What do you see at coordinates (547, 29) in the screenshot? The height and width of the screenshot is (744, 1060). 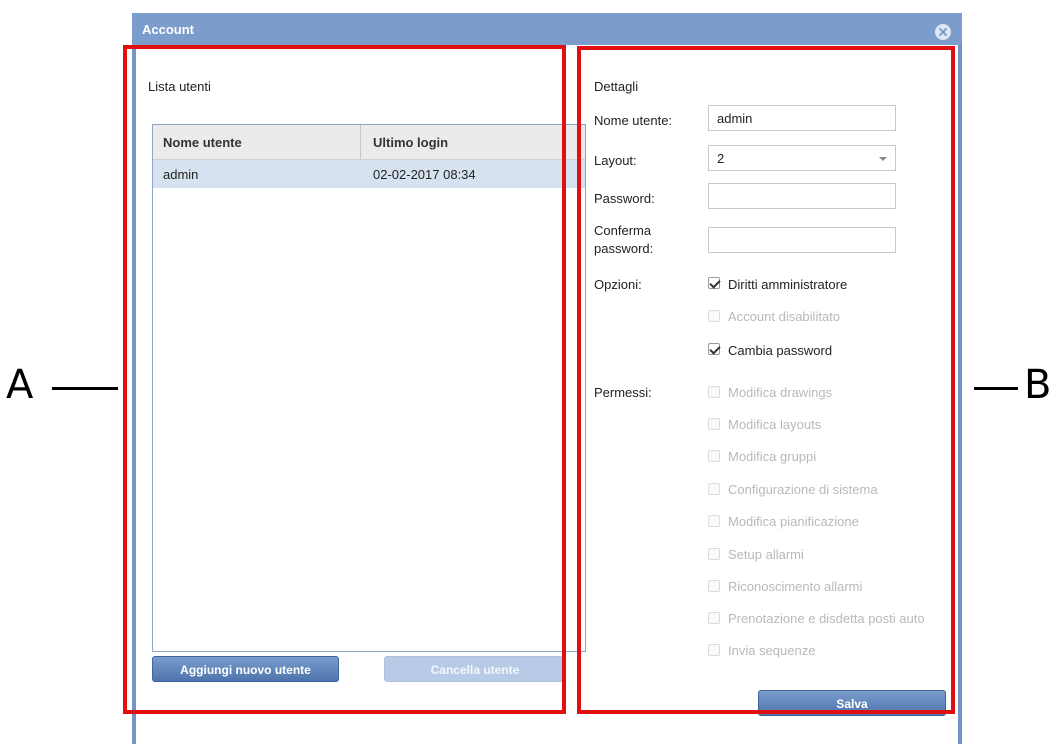 I see `dialog-titlebar: Account` at bounding box center [547, 29].